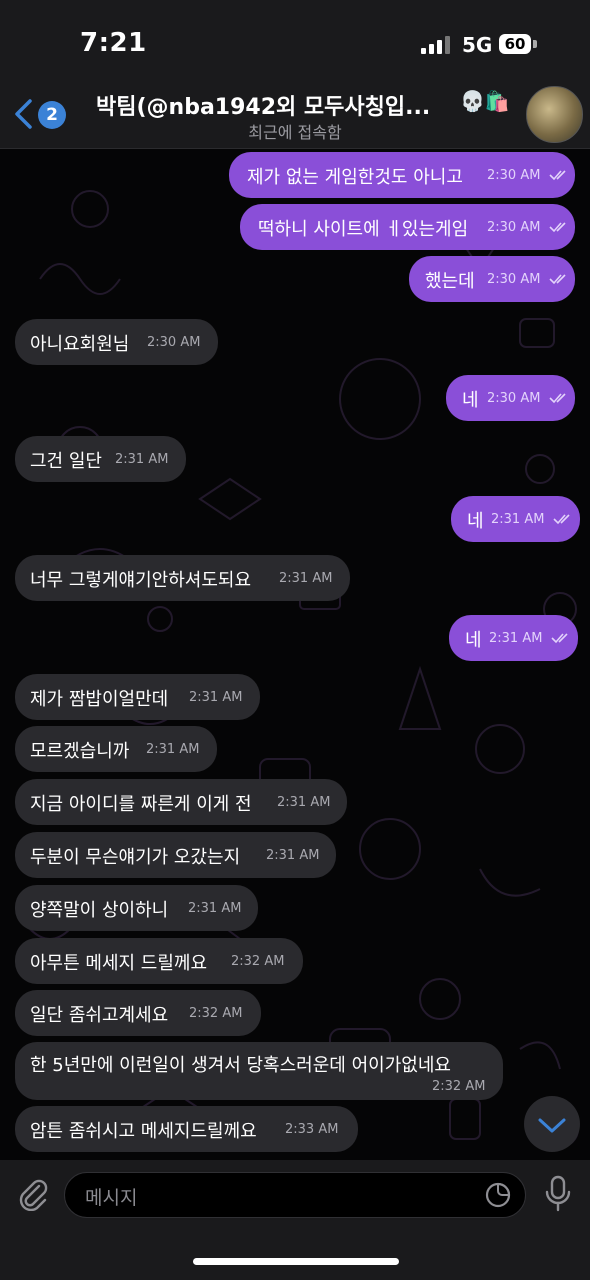 Image resolution: width=590 pixels, height=1280 pixels. Describe the element at coordinates (558, 1194) in the screenshot. I see `microphone-icon` at that location.